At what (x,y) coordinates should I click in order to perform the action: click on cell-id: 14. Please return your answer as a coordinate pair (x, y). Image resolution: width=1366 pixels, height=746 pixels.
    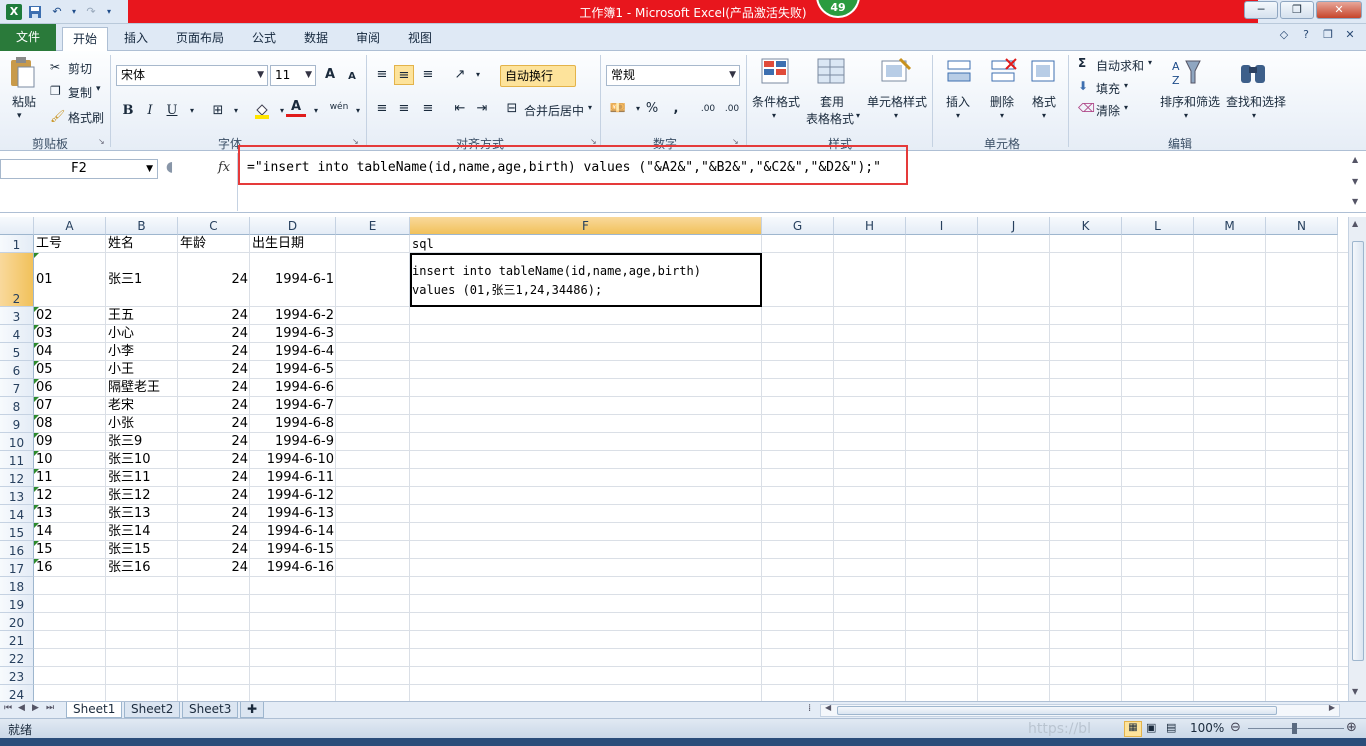
    Looking at the image, I should click on (70, 532).